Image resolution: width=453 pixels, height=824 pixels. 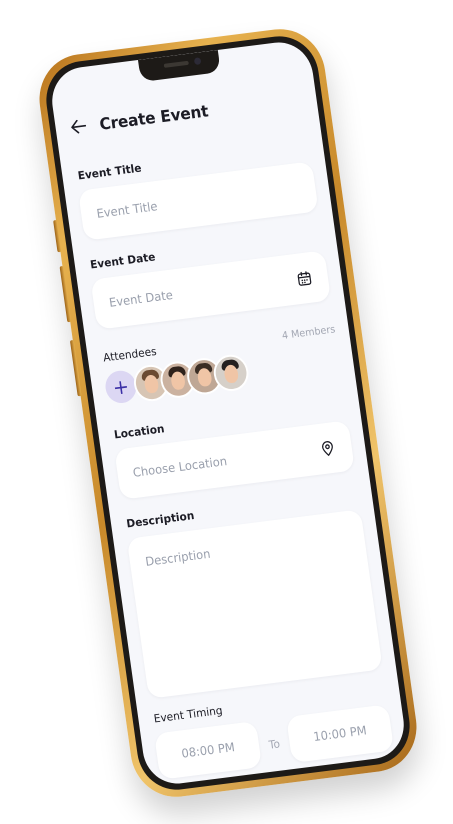 I want to click on end-time-value: 10:00 PM, so click(x=340, y=734).